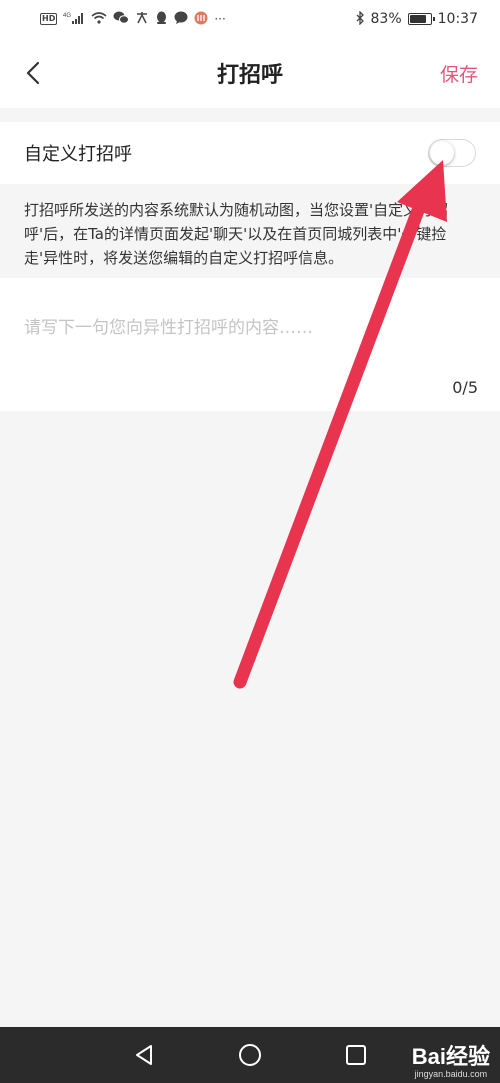  I want to click on qq-icon, so click(161, 19).